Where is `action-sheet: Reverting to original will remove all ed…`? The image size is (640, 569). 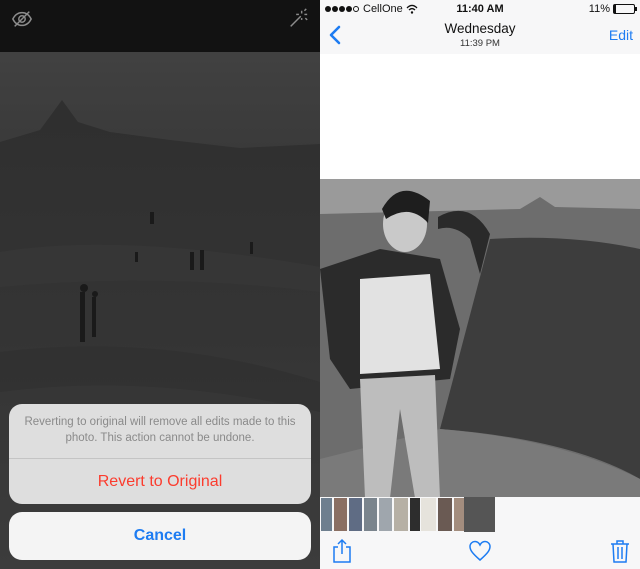 action-sheet: Reverting to original will remove all ed… is located at coordinates (160, 454).